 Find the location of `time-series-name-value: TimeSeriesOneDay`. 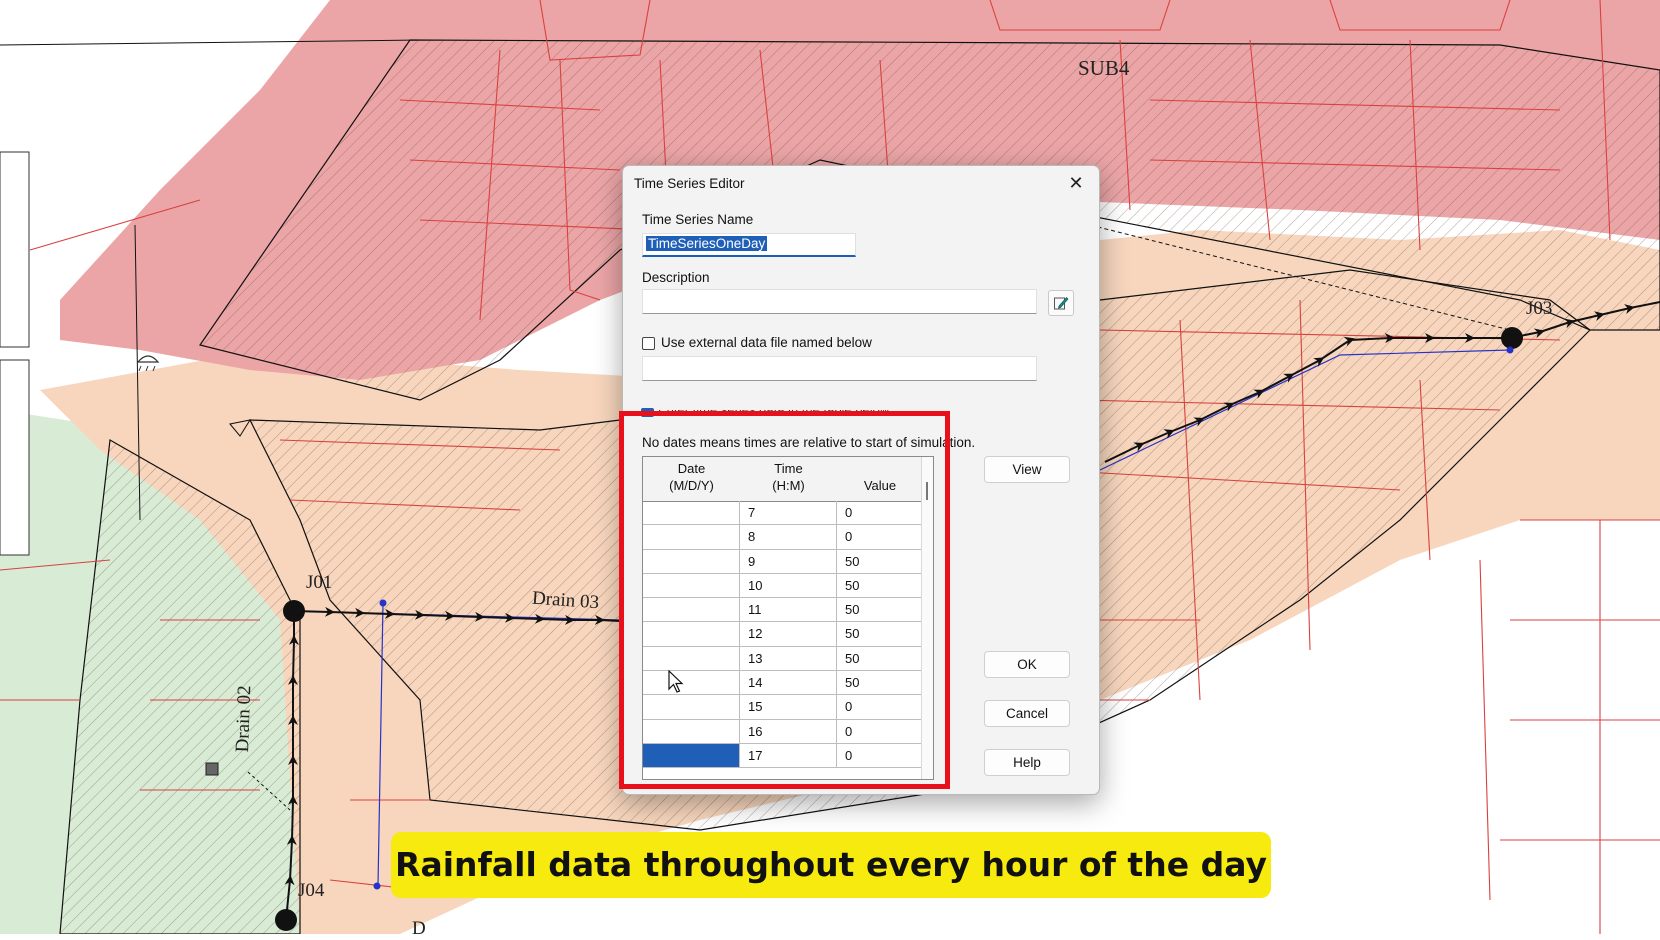

time-series-name-value: TimeSeriesOneDay is located at coordinates (707, 243).